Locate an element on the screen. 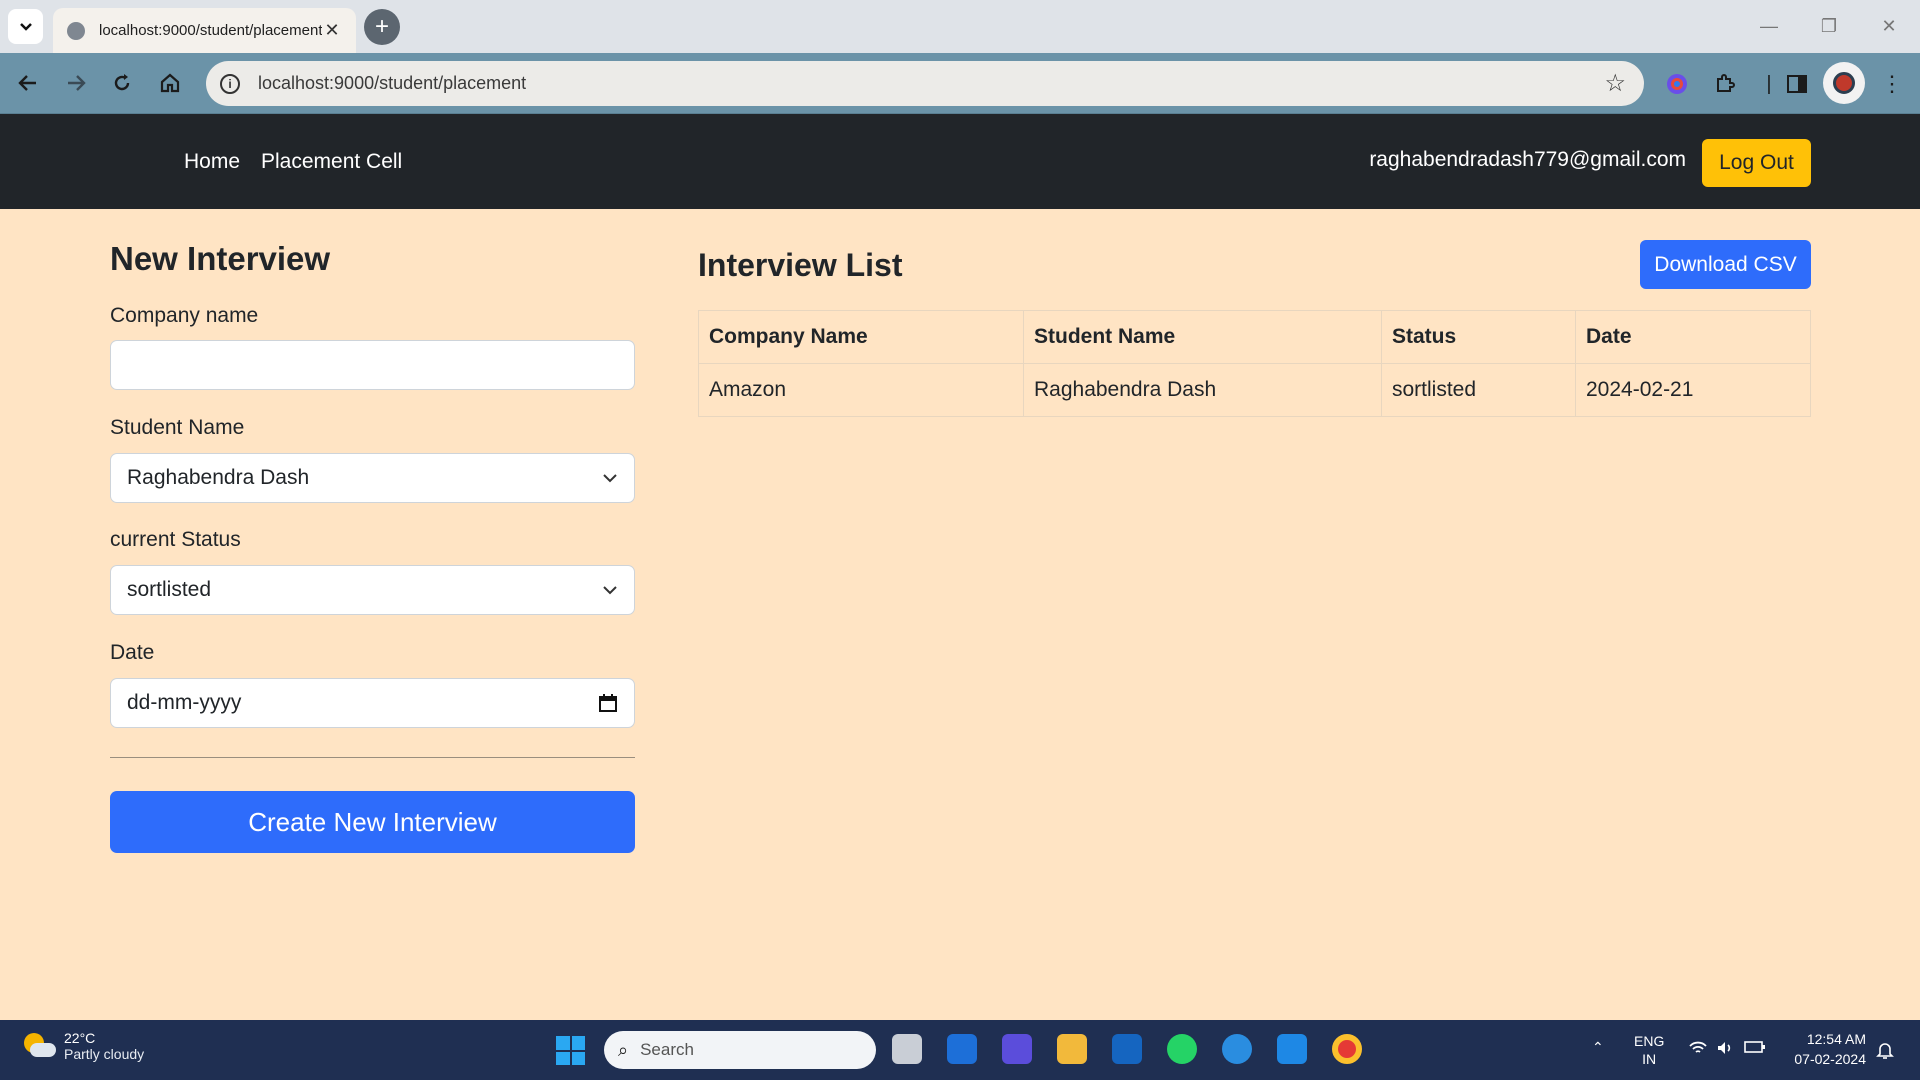 The width and height of the screenshot is (1920, 1080). system-clock: 12:54 AM 07-02-2024 is located at coordinates (1826, 1049).